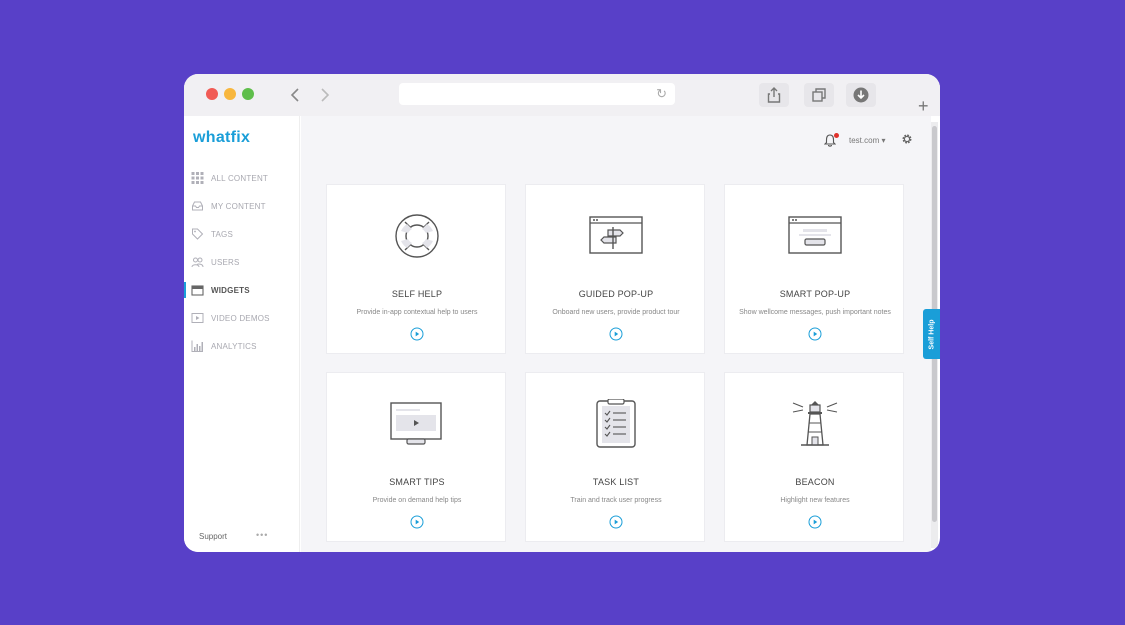 The width and height of the screenshot is (1125, 625). I want to click on forward-button, so click(325, 95).